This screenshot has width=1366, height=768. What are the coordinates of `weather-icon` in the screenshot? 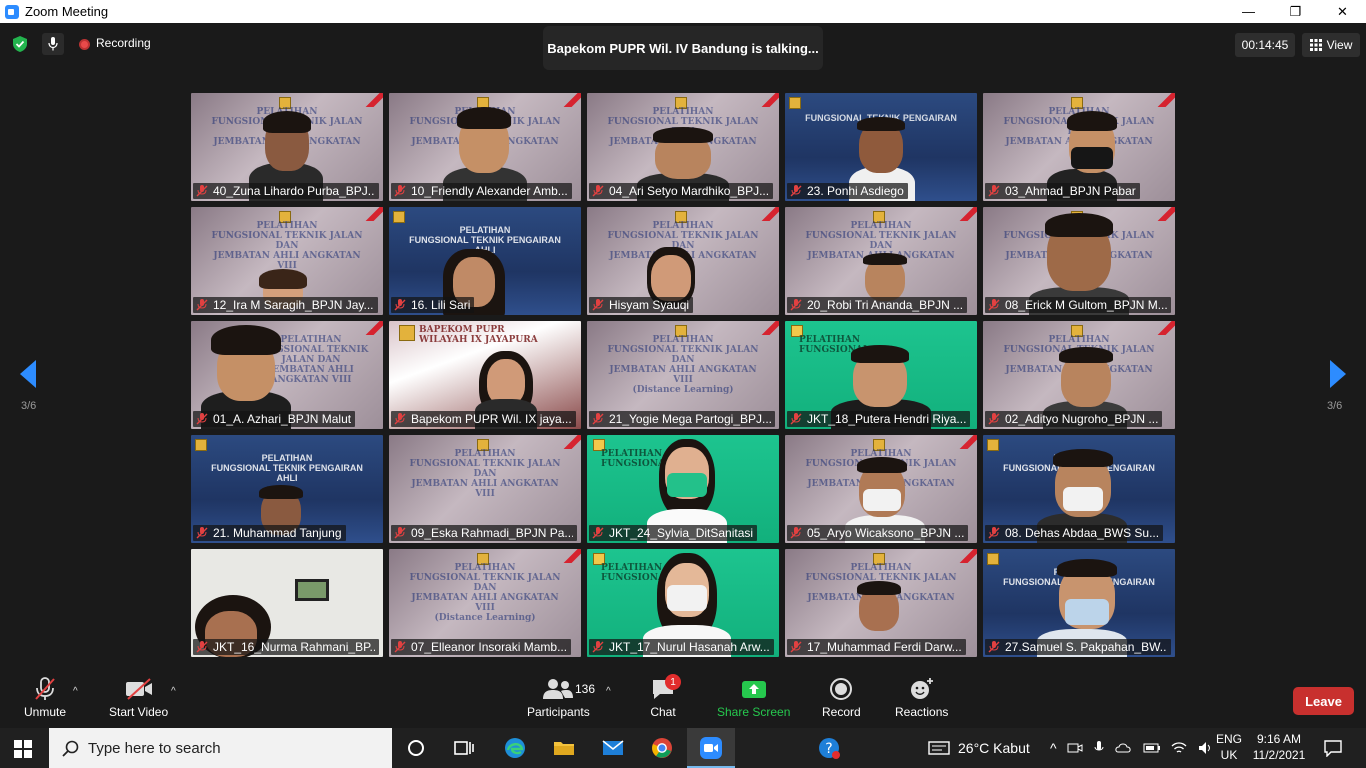 It's located at (939, 748).